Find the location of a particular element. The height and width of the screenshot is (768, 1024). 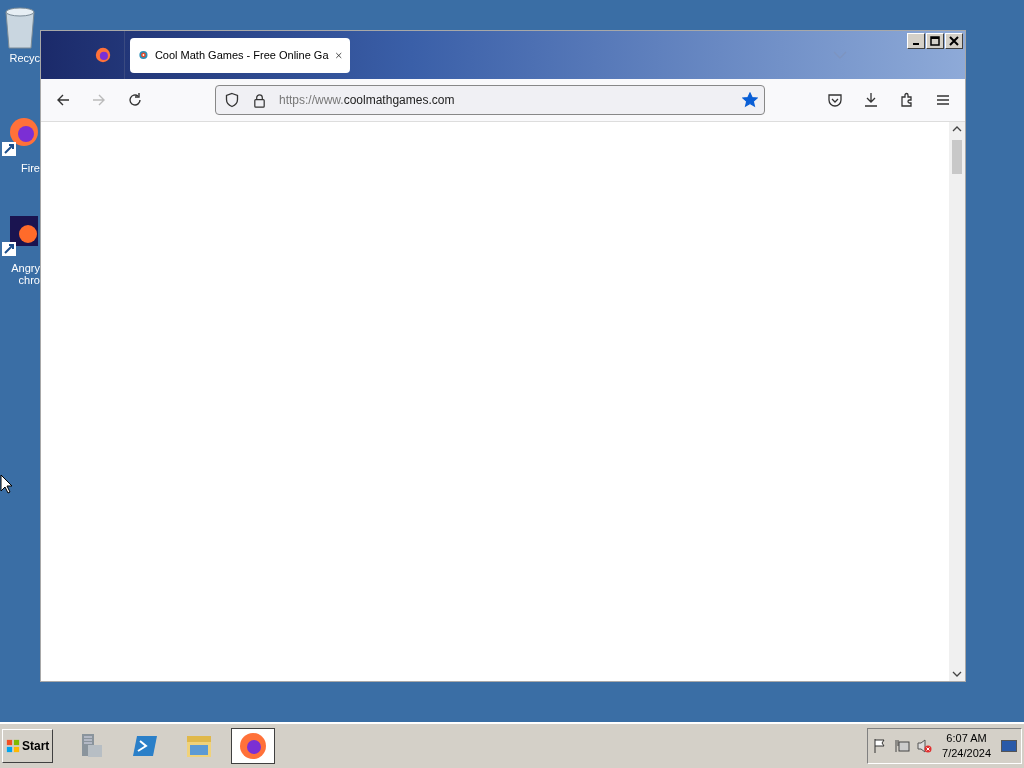

close-button is located at coordinates (954, 41).